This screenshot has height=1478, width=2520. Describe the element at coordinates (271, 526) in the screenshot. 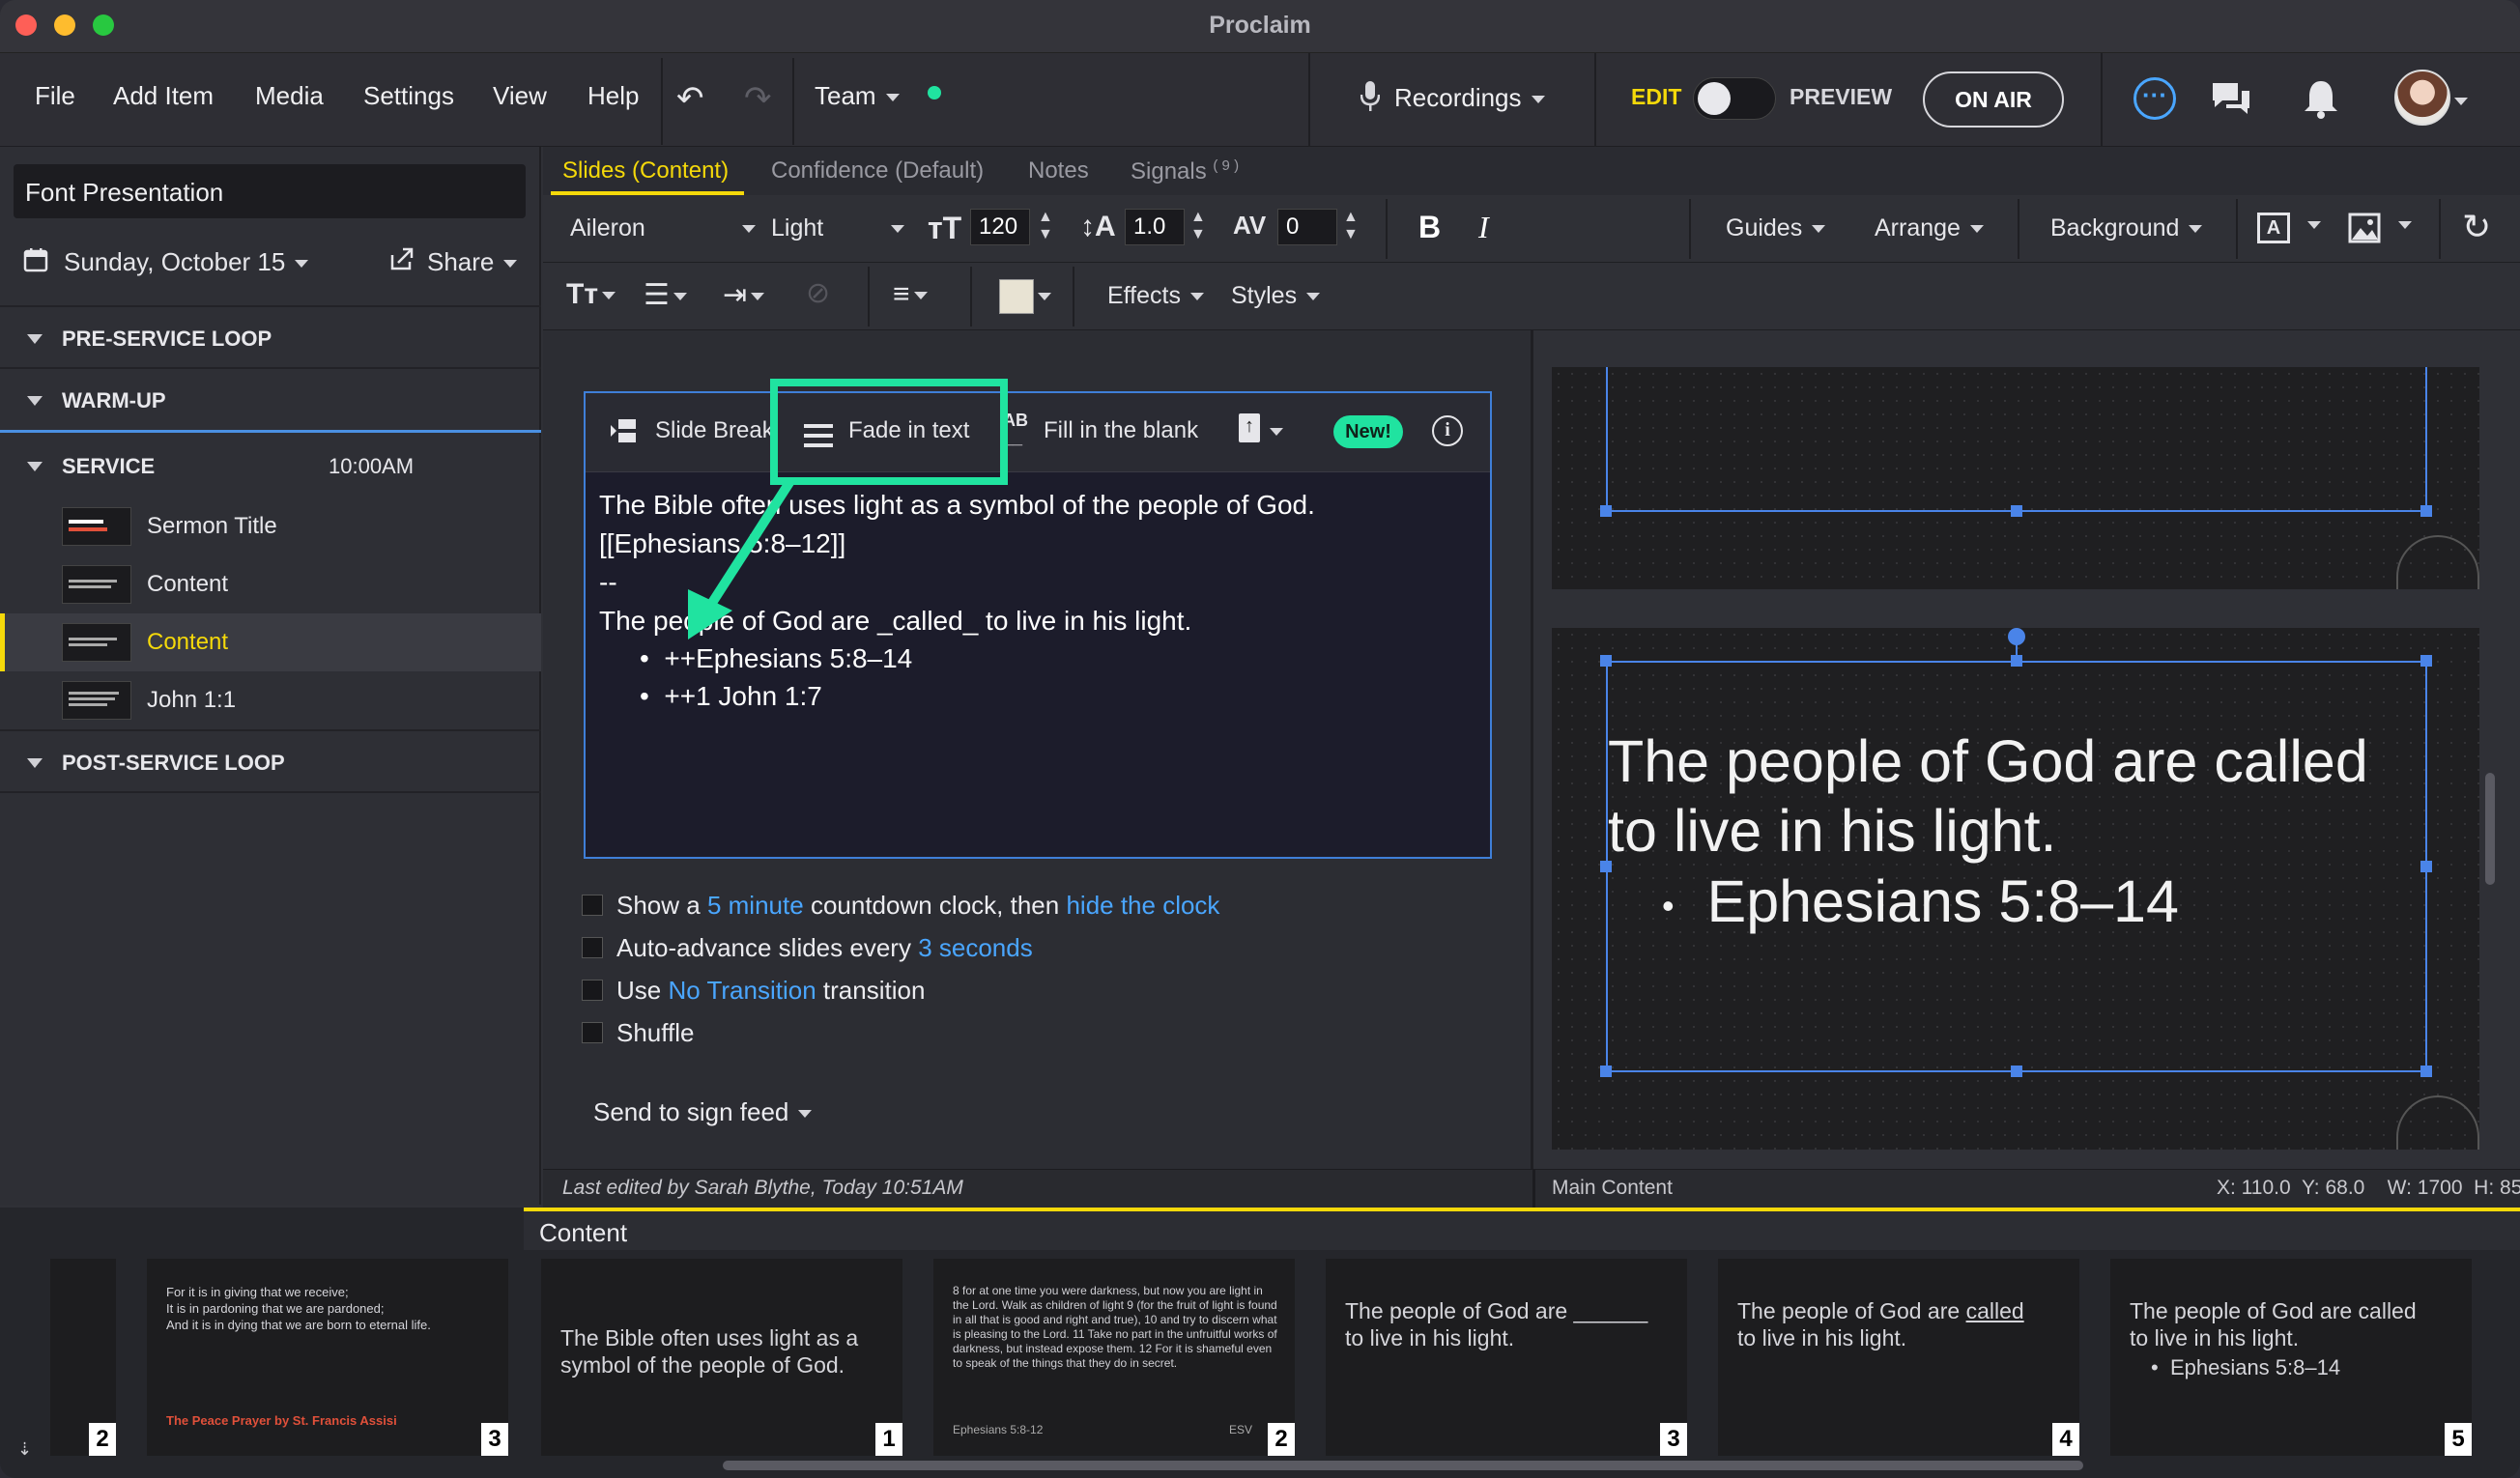

I see `service-item-sermon-title: Sermon Title` at that location.